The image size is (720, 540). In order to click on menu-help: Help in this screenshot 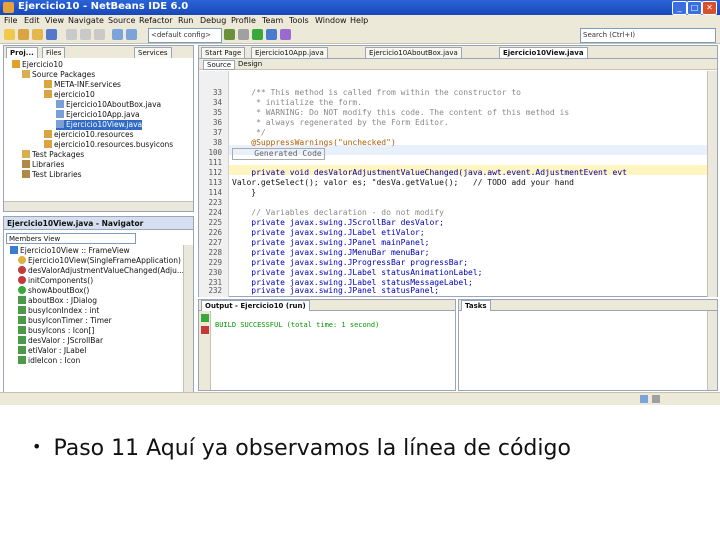, I will do `click(359, 20)`.